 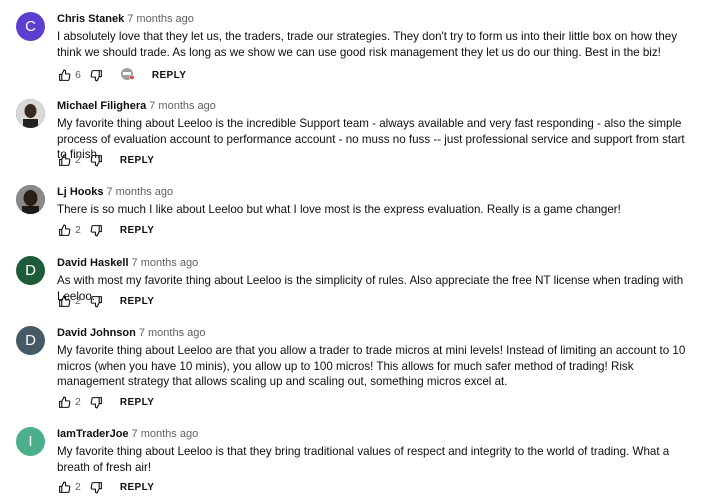 What do you see at coordinates (90, 19) in the screenshot?
I see `comment-author: Chris Stanek` at bounding box center [90, 19].